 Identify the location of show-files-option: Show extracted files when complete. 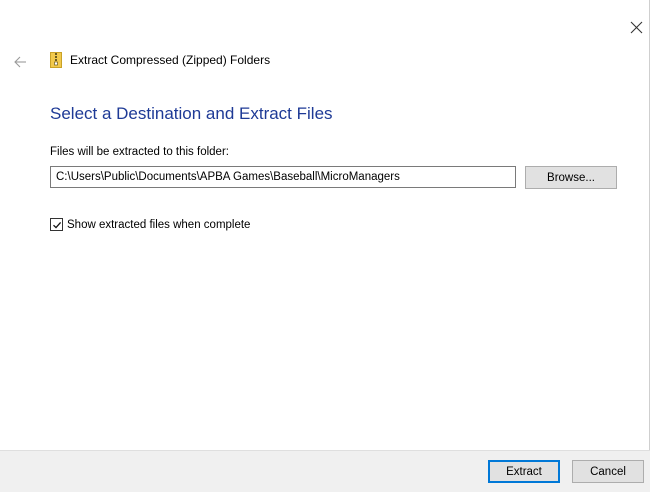
(150, 224).